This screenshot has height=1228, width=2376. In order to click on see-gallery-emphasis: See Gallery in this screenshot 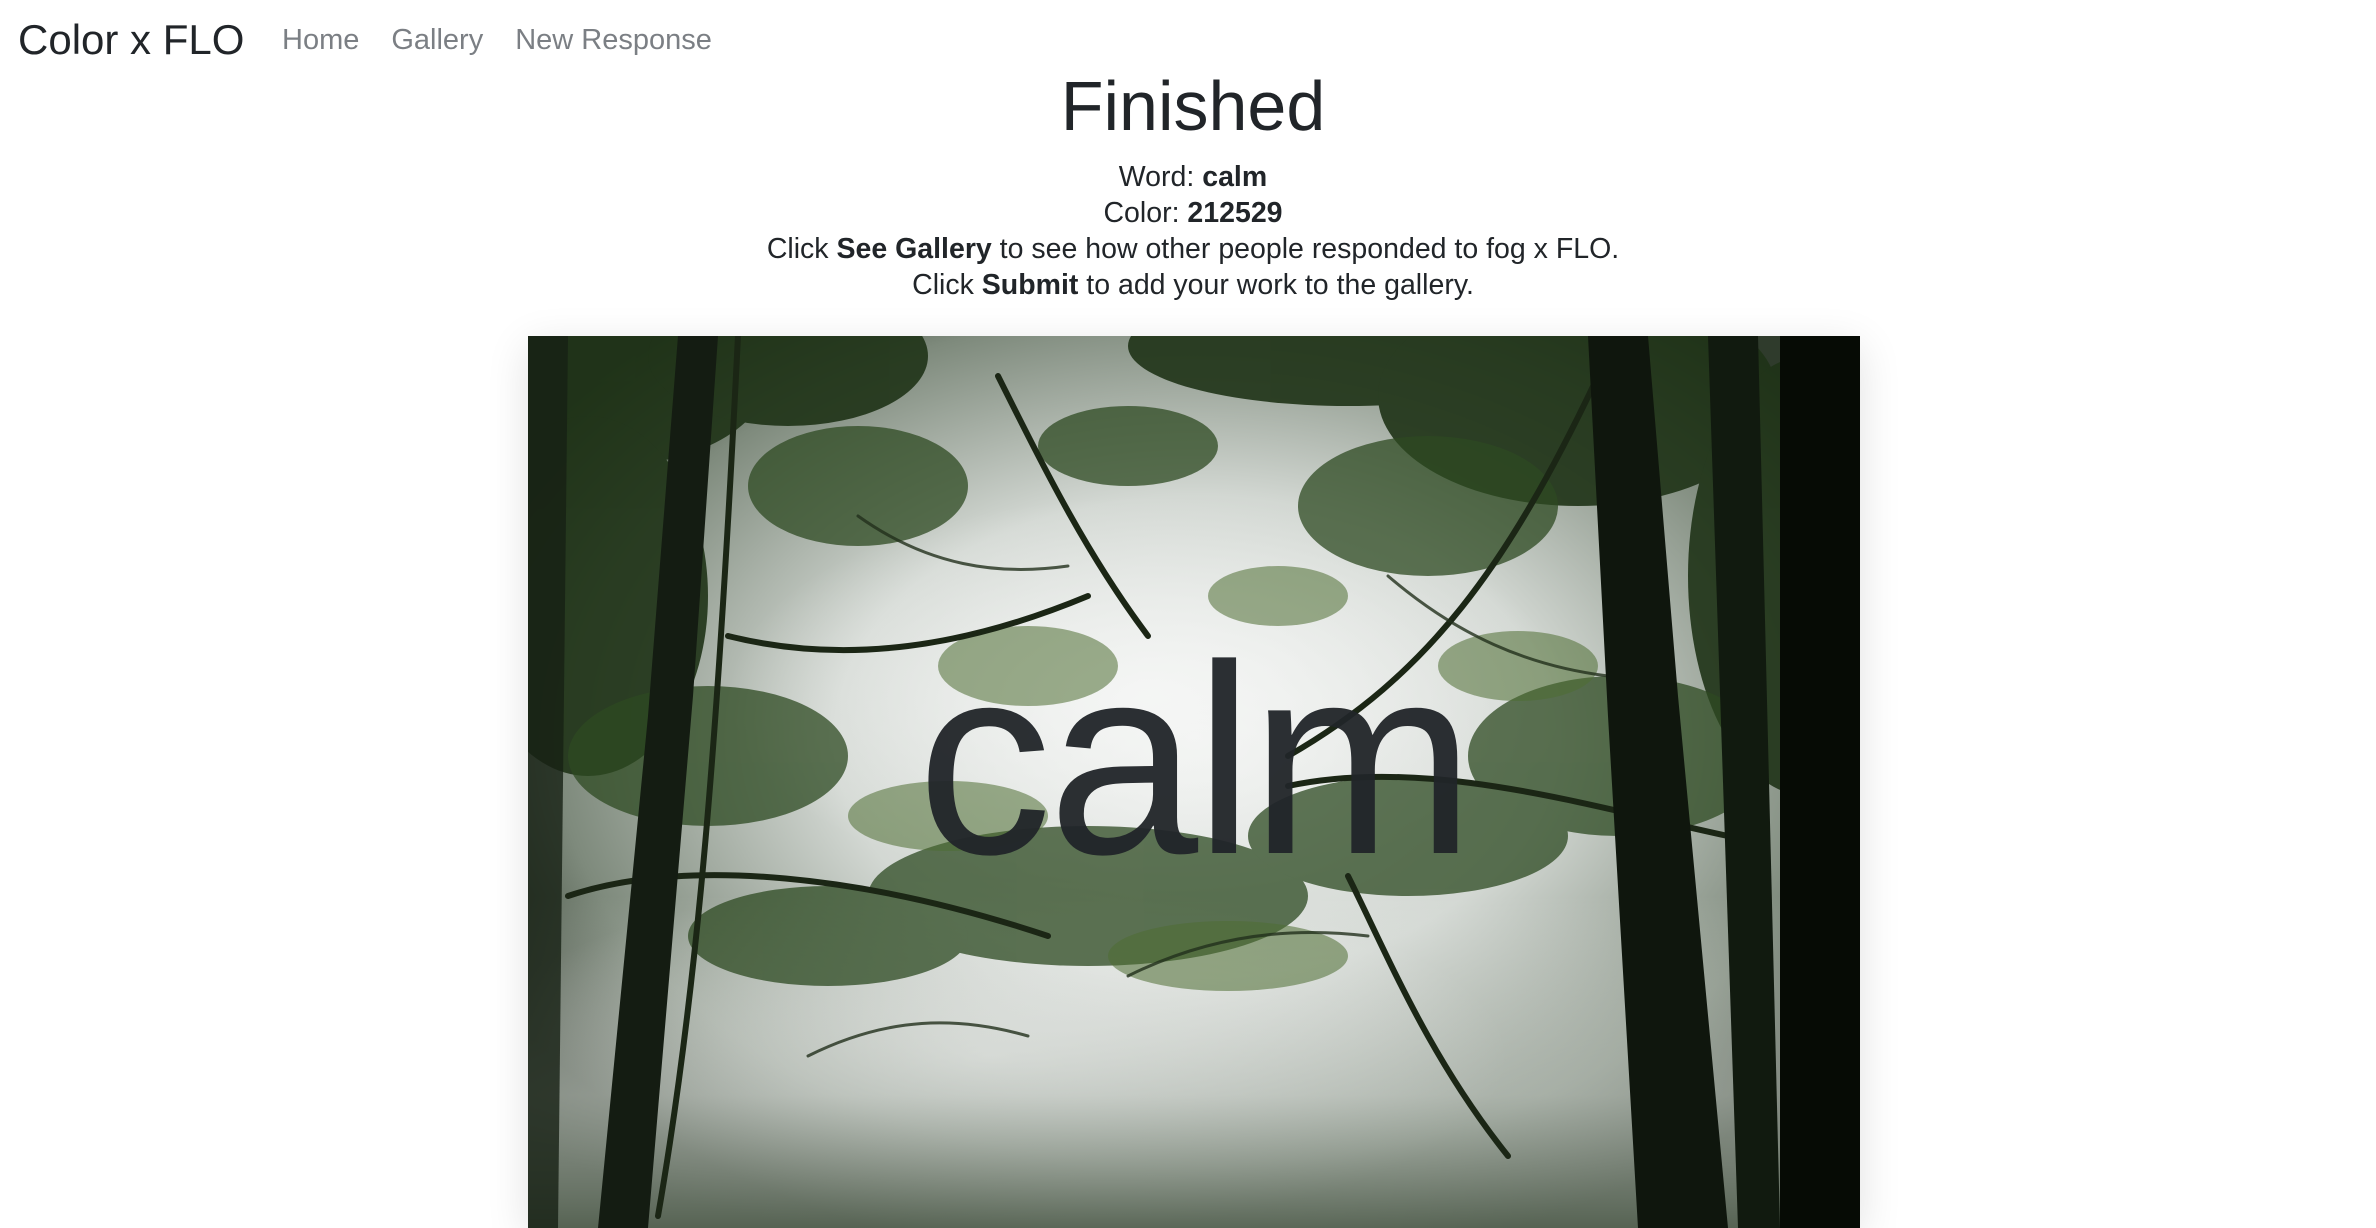, I will do `click(914, 249)`.